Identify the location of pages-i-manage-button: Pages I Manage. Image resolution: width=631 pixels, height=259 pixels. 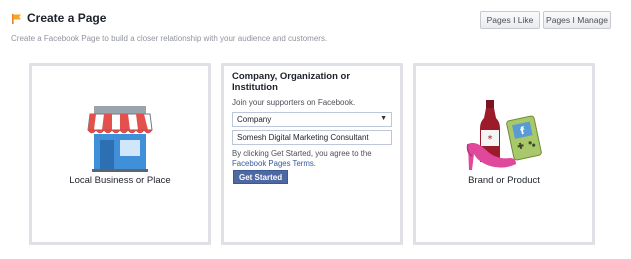
(577, 20).